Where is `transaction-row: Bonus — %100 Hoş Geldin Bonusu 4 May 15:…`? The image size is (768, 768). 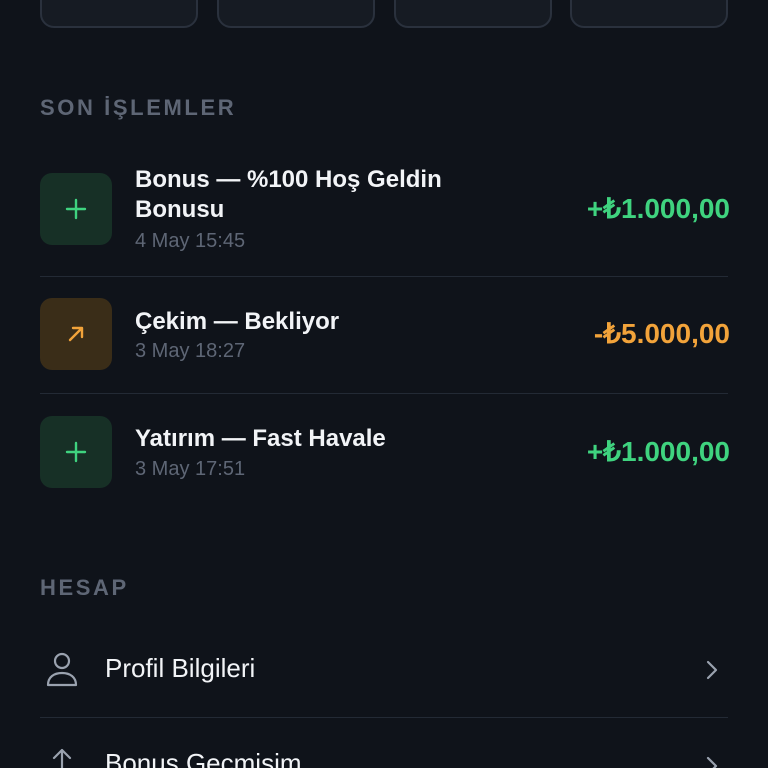
transaction-row: Bonus — %100 Hoş Geldin Bonusu 4 May 15:… is located at coordinates (385, 215).